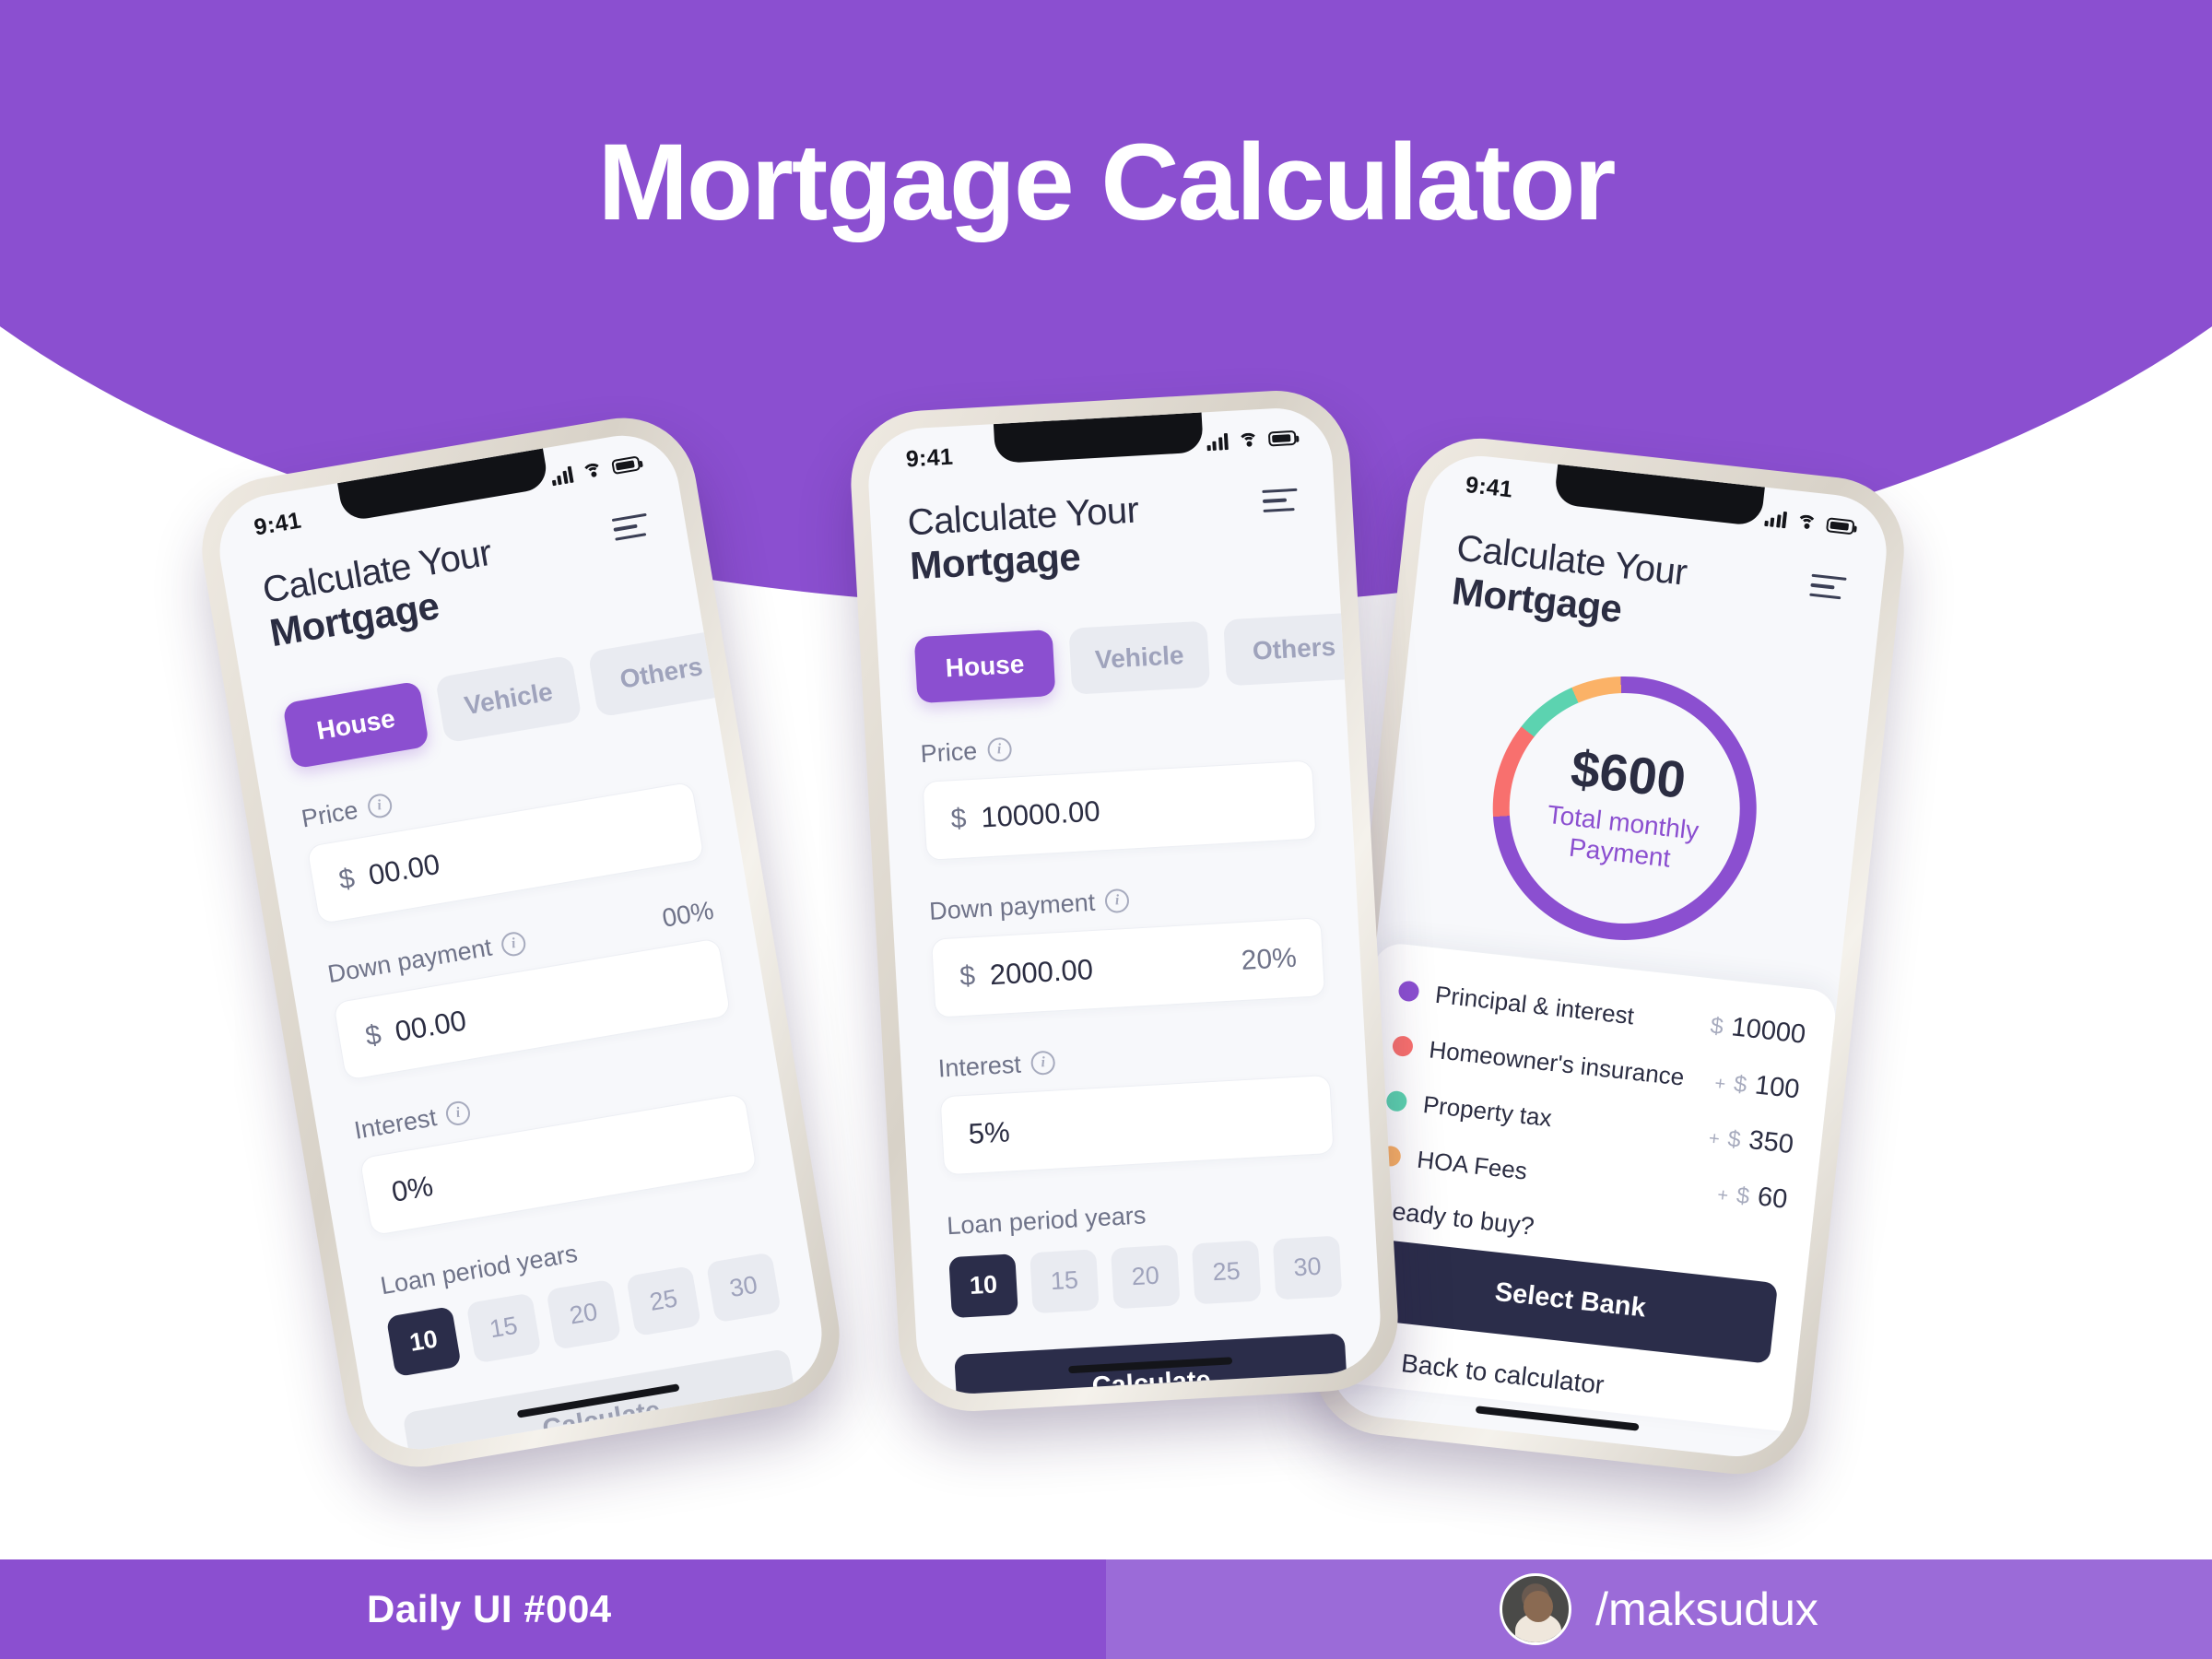 The height and width of the screenshot is (1659, 2212). What do you see at coordinates (1487, 1111) in the screenshot?
I see `breakdown-name: Property tax` at bounding box center [1487, 1111].